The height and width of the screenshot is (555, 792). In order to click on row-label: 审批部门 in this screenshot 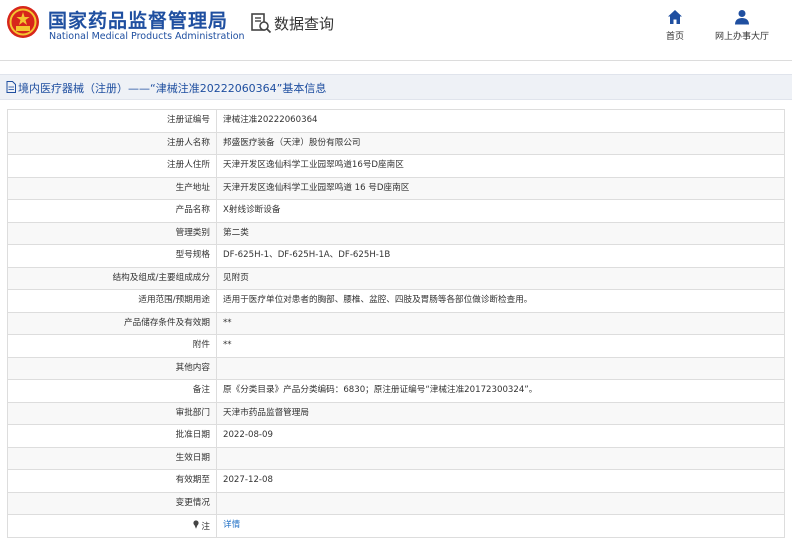, I will do `click(112, 413)`.